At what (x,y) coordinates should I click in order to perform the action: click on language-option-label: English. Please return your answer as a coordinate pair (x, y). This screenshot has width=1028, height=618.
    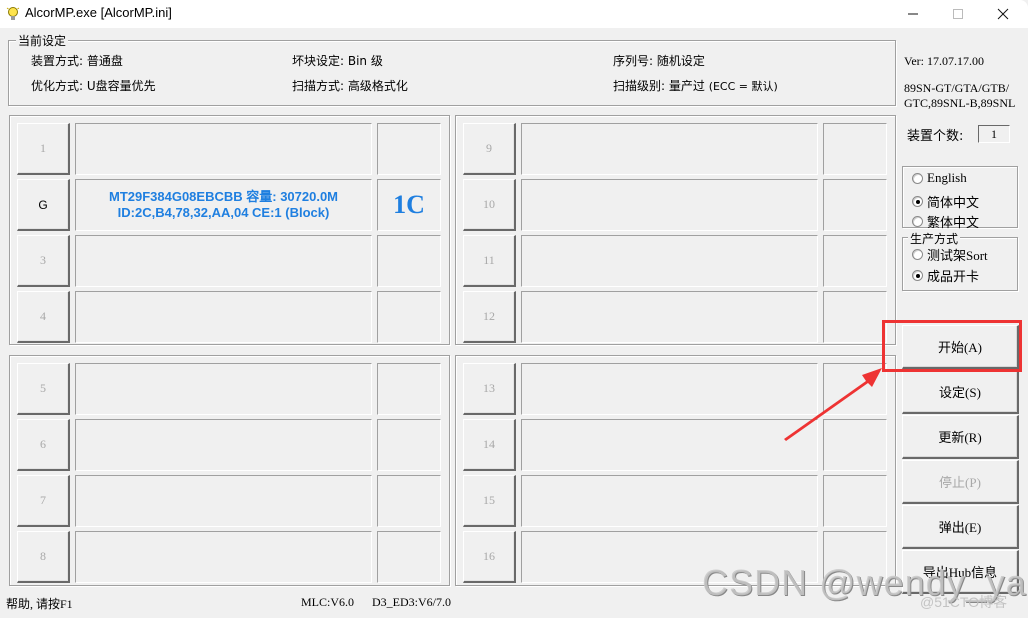
    Looking at the image, I should click on (947, 177).